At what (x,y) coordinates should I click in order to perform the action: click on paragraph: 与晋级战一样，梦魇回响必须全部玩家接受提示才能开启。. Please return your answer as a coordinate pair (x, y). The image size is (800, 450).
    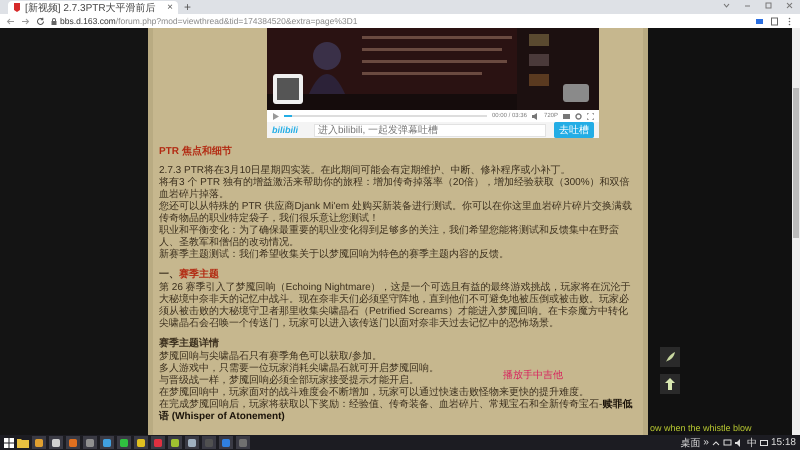
    Looking at the image, I should click on (289, 380).